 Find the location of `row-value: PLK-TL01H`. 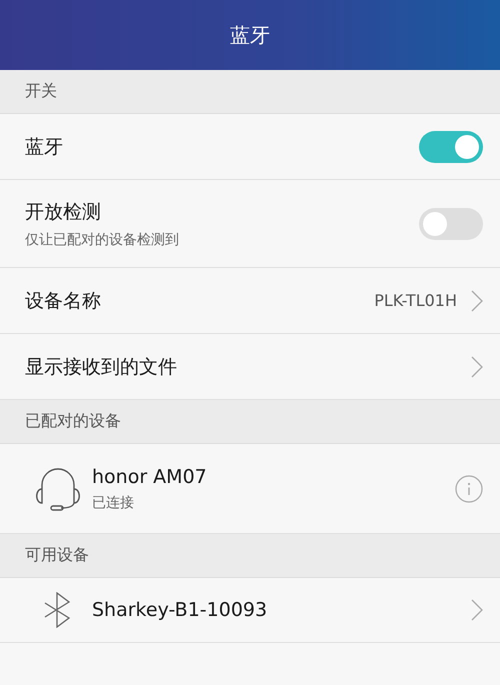

row-value: PLK-TL01H is located at coordinates (415, 300).